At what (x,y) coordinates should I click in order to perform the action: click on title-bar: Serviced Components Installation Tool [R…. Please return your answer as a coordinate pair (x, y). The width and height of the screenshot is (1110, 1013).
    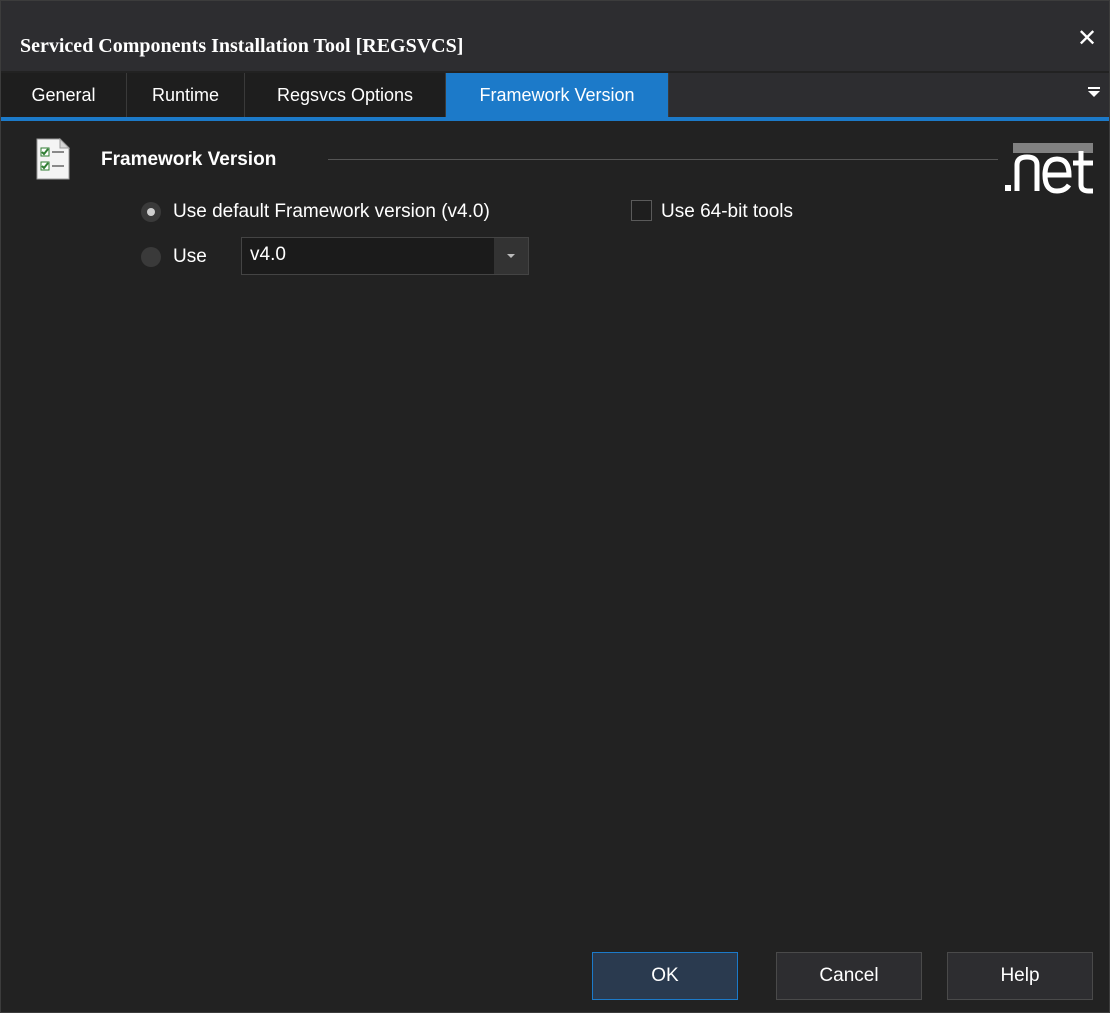
    Looking at the image, I should click on (555, 36).